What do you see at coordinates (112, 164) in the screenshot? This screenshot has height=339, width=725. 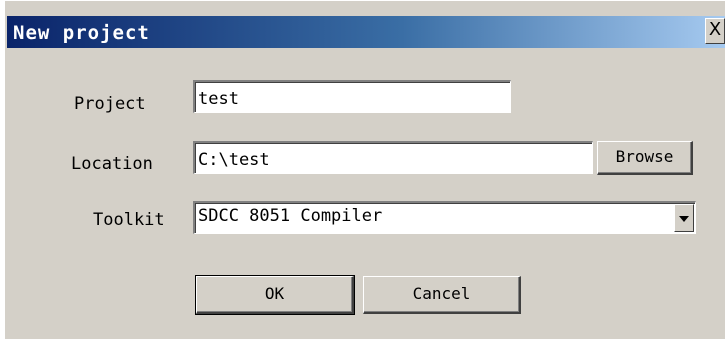 I see `location-label: Location` at bounding box center [112, 164].